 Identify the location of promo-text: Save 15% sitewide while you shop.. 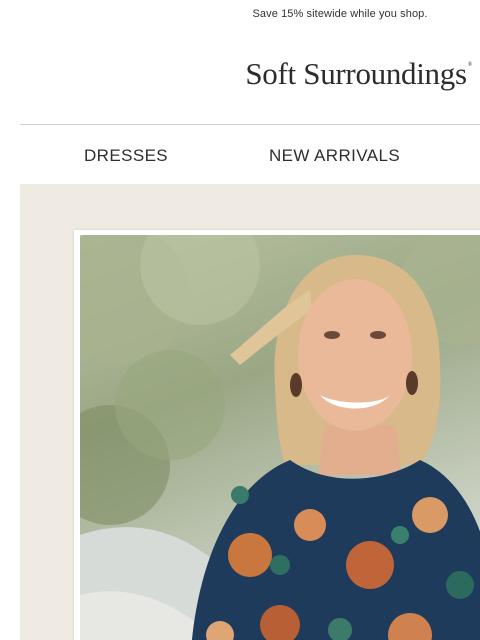
(340, 14).